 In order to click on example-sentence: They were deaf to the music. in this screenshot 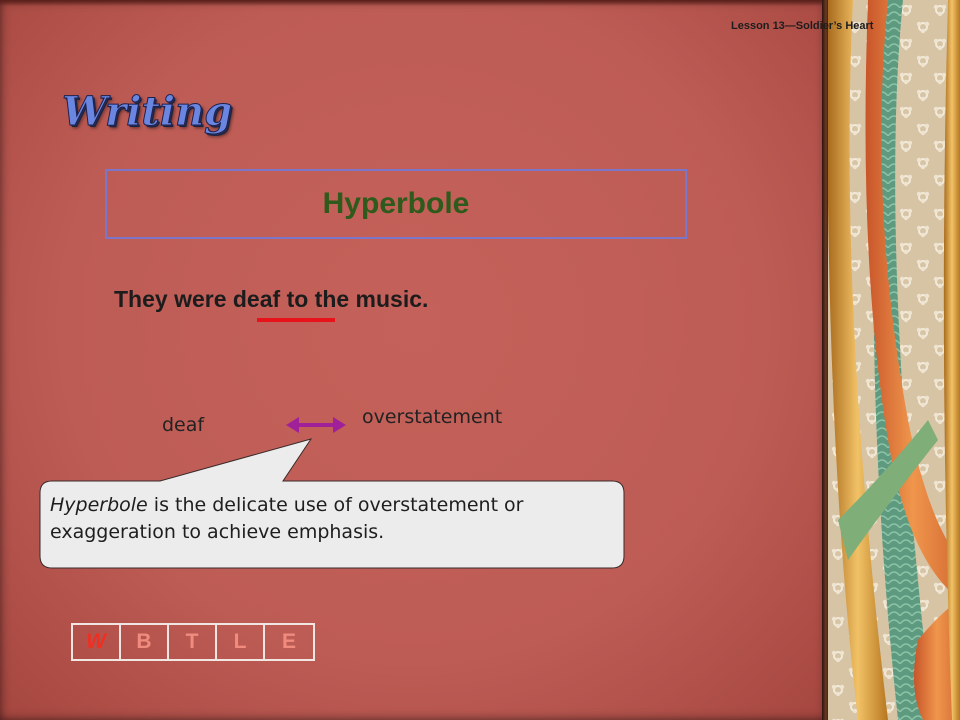, I will do `click(271, 299)`.